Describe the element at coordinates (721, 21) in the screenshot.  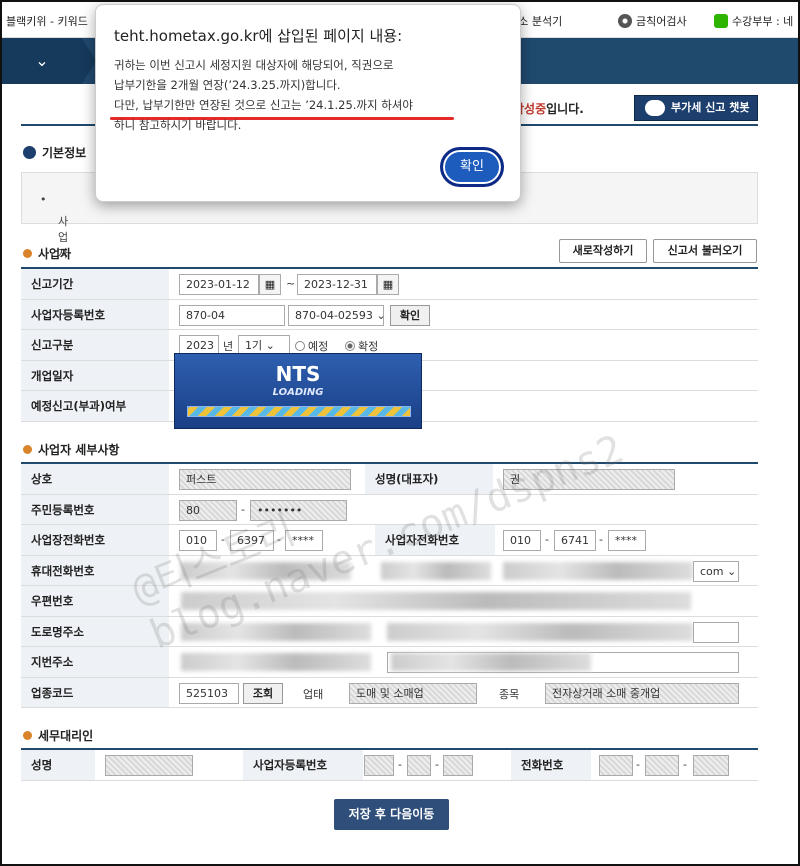
I see `blog-icon` at that location.